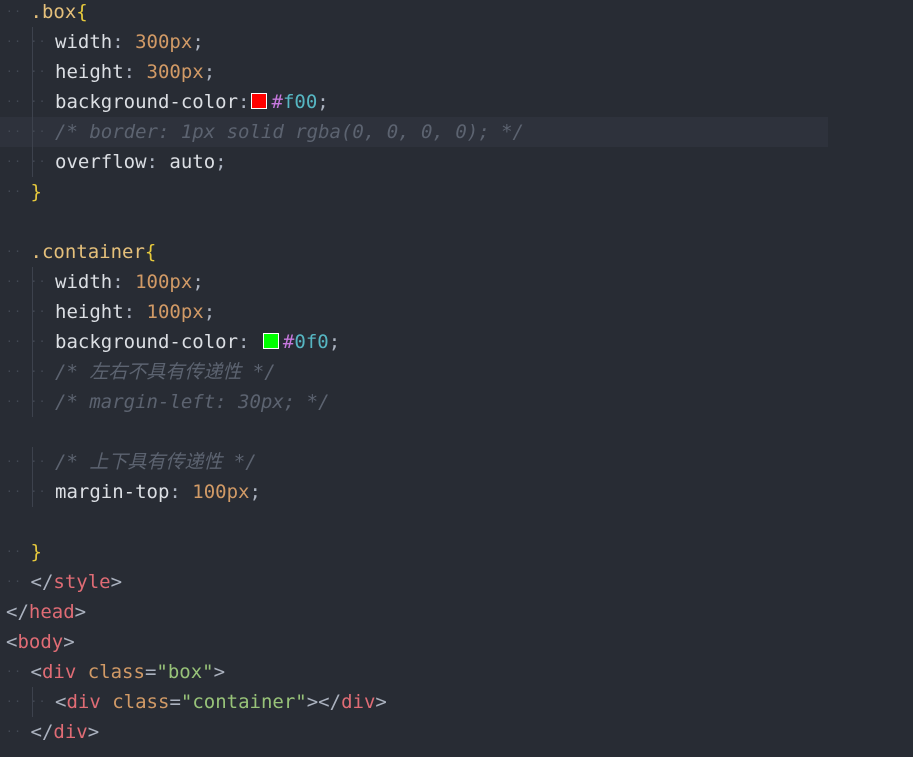  I want to click on code-token: class, so click(116, 672).